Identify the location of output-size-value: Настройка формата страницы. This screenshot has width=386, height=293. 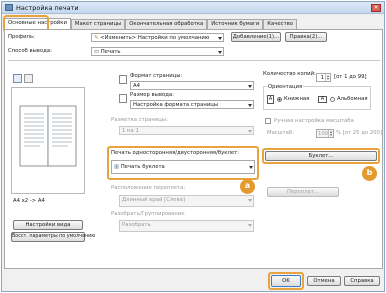
(176, 105).